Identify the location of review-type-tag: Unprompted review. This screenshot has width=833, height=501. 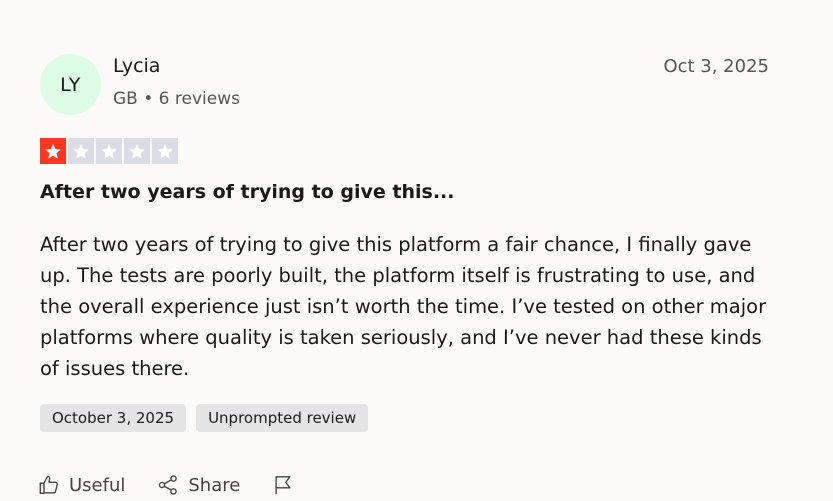
(282, 418).